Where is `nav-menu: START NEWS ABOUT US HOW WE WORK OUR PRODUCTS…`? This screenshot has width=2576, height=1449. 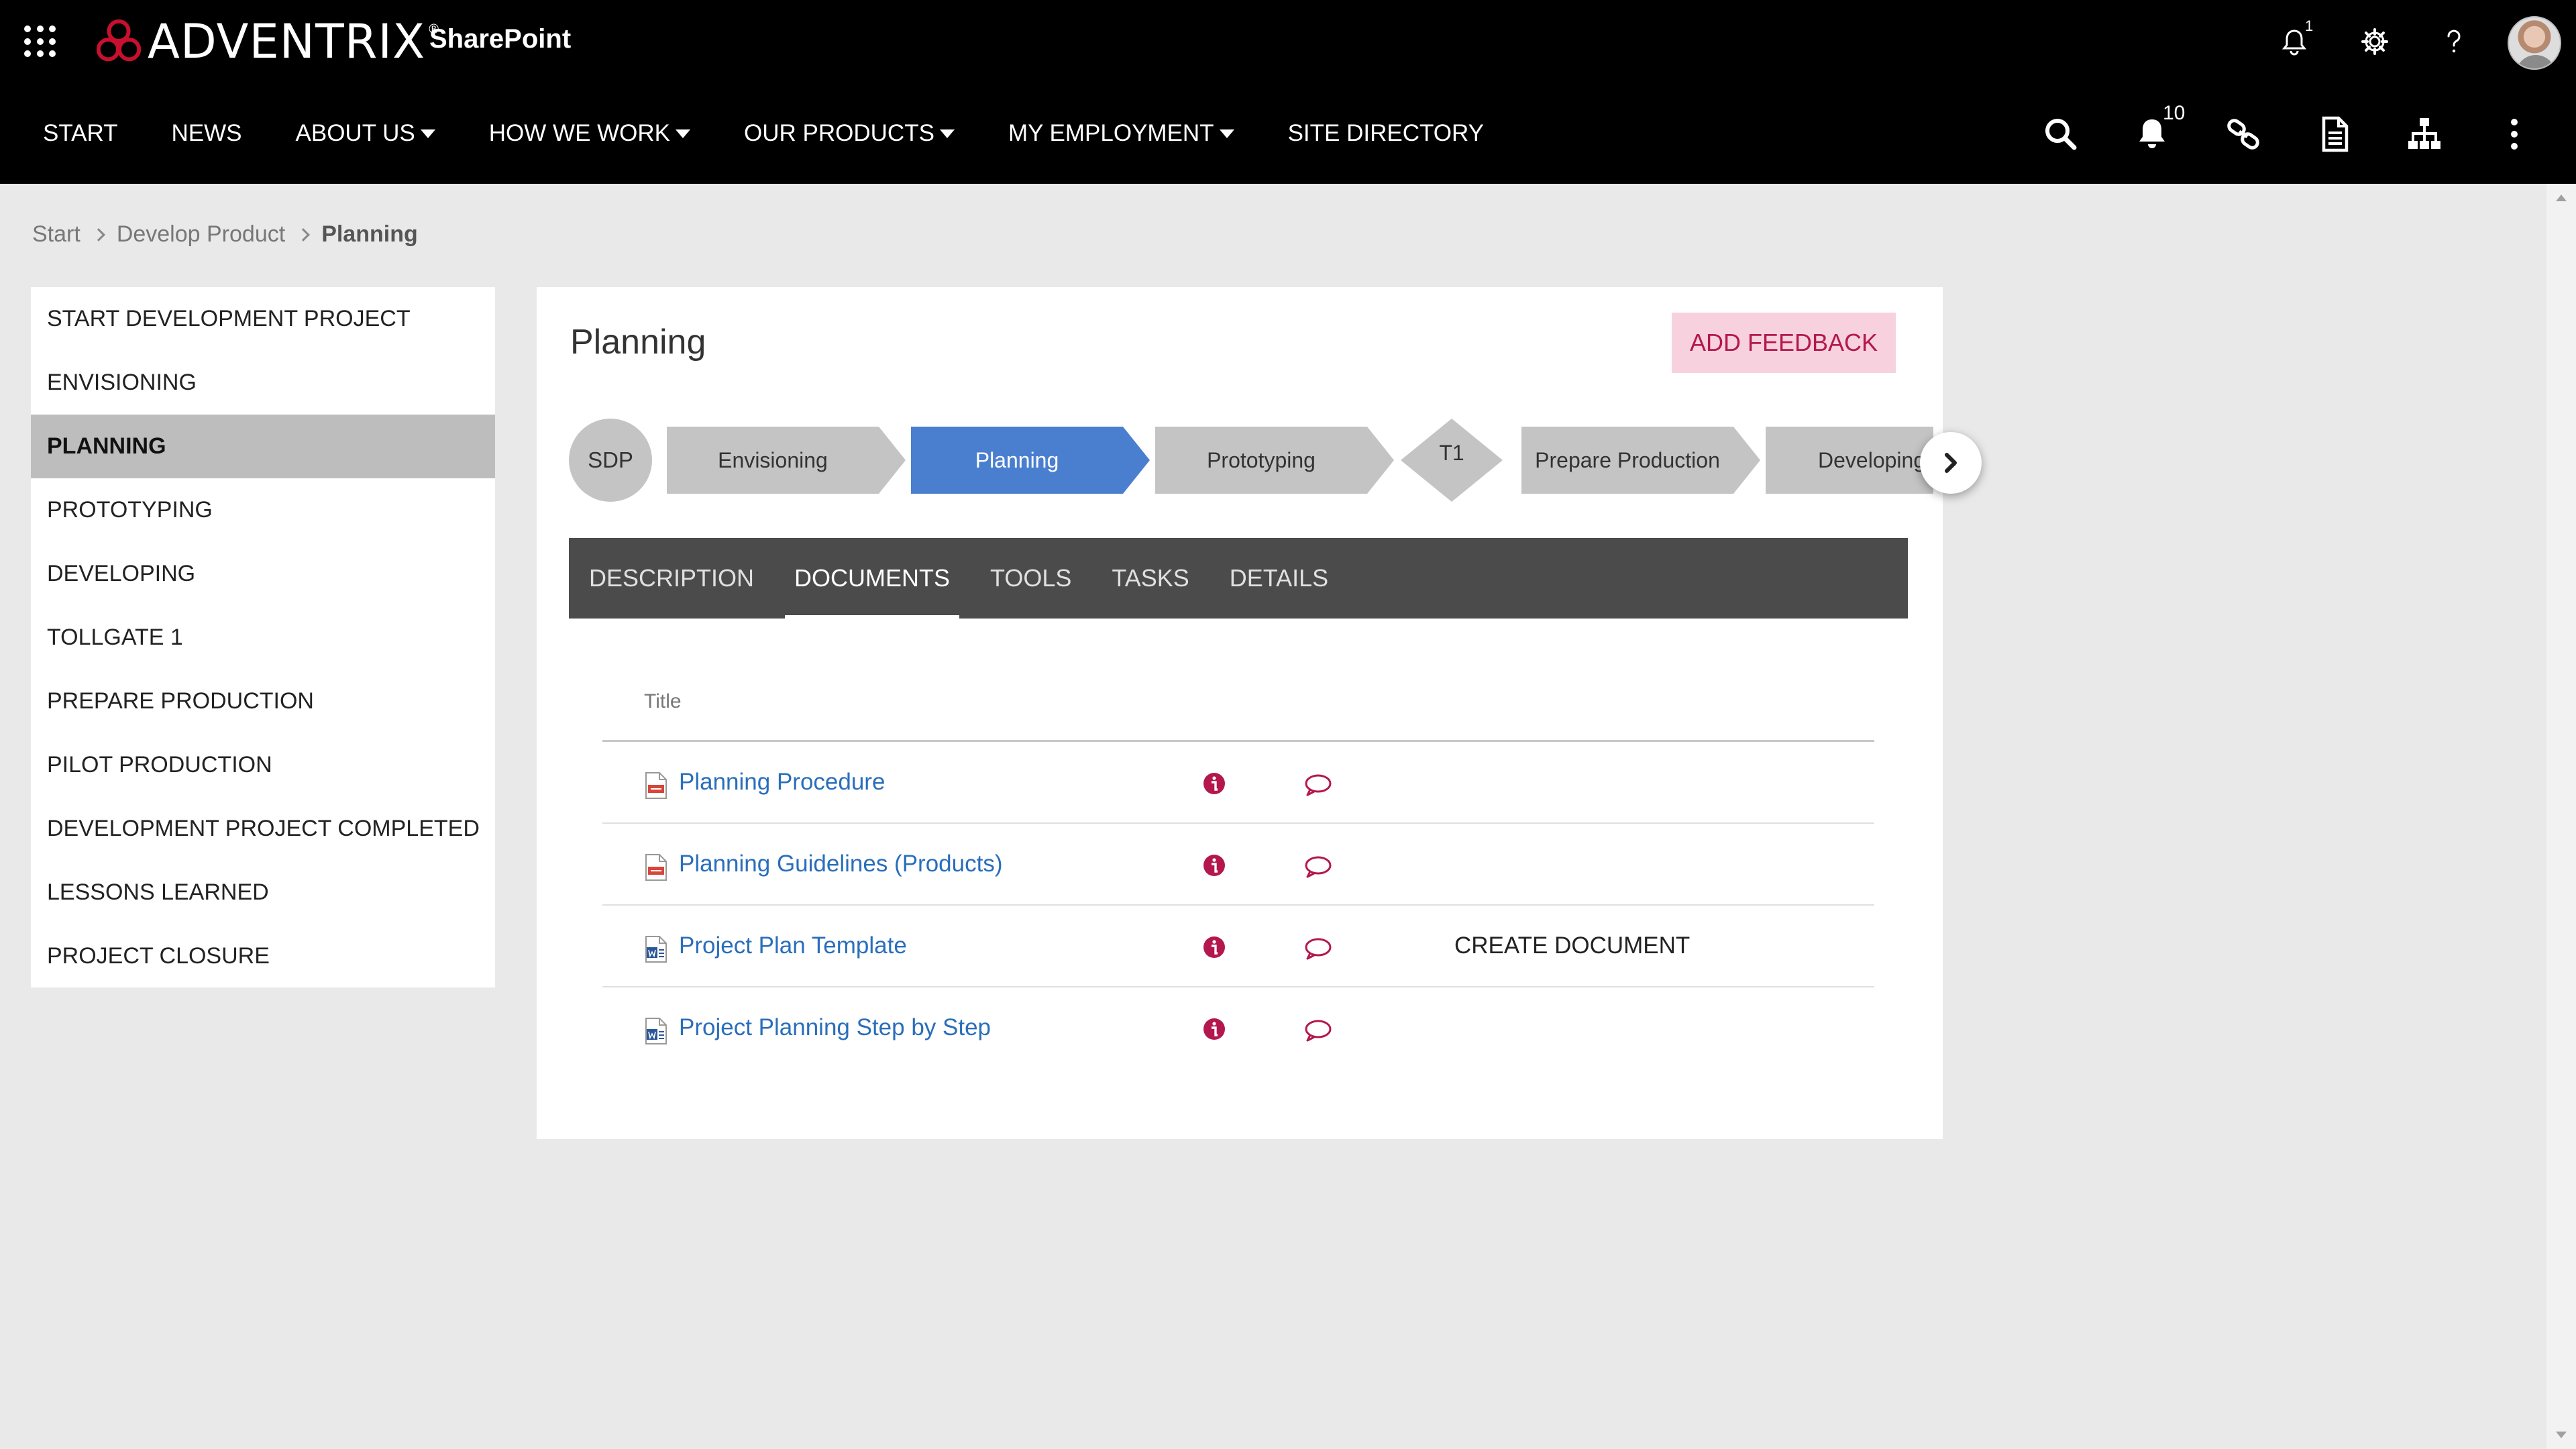 nav-menu: START NEWS ABOUT US HOW WE WORK OUR PRODUCTS… is located at coordinates (790, 133).